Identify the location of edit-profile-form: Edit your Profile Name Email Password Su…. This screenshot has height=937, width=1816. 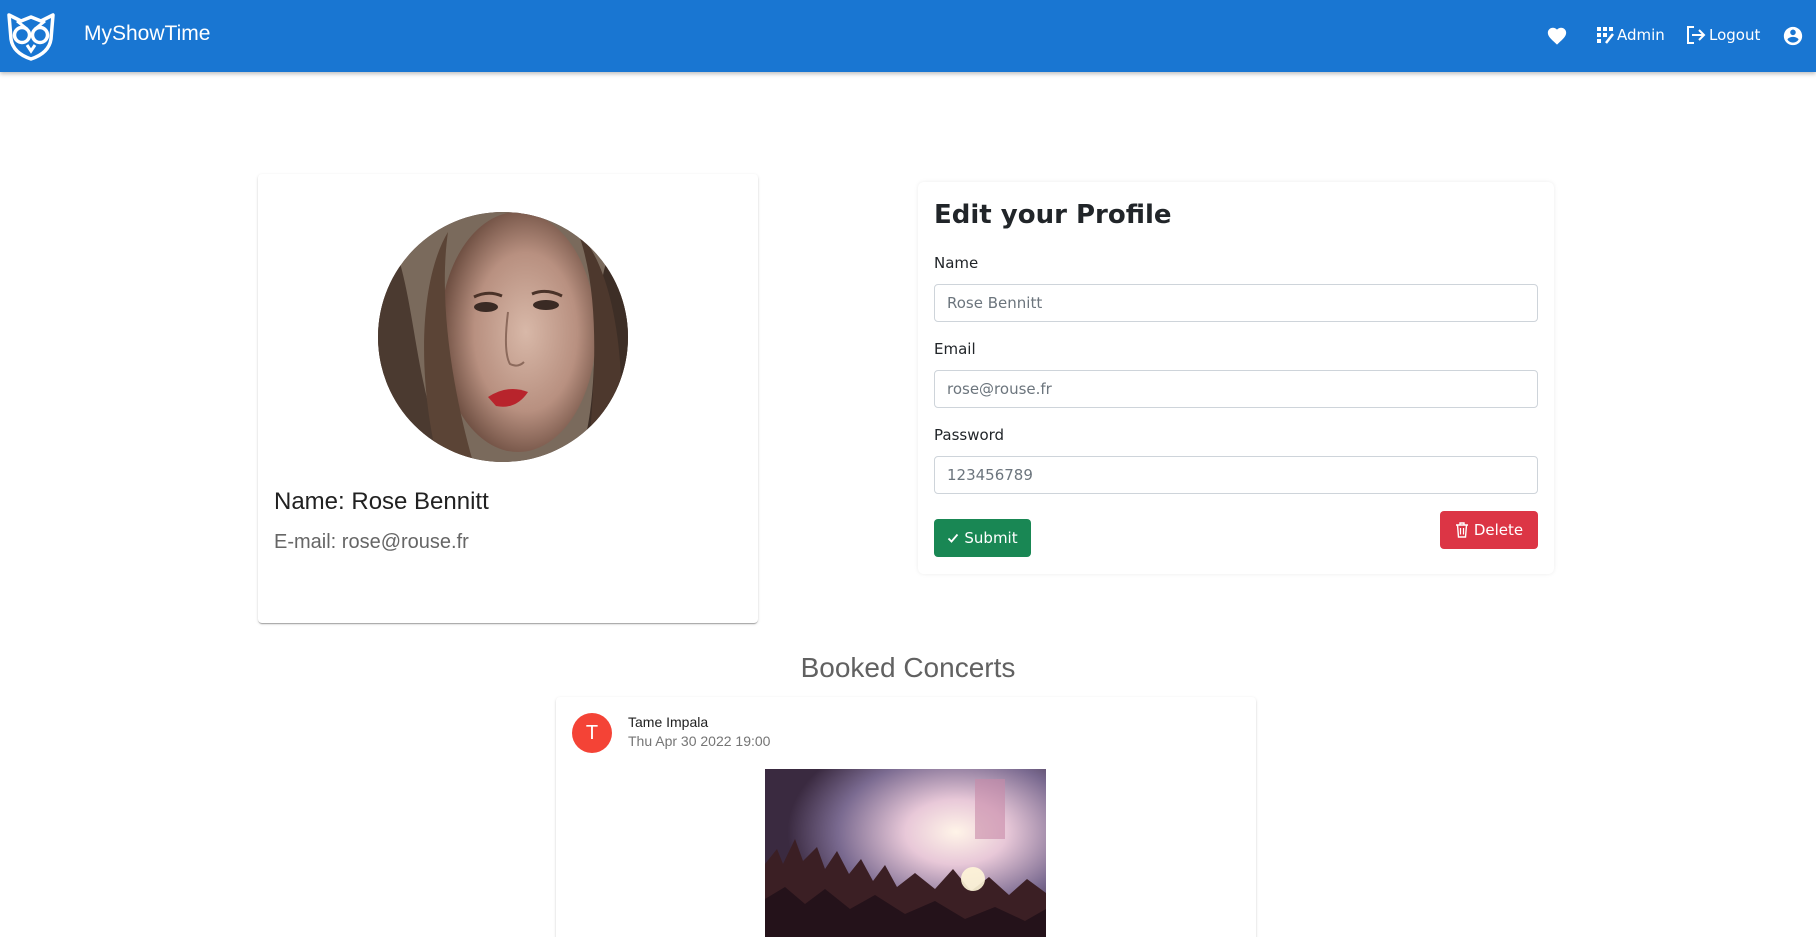
(1236, 378).